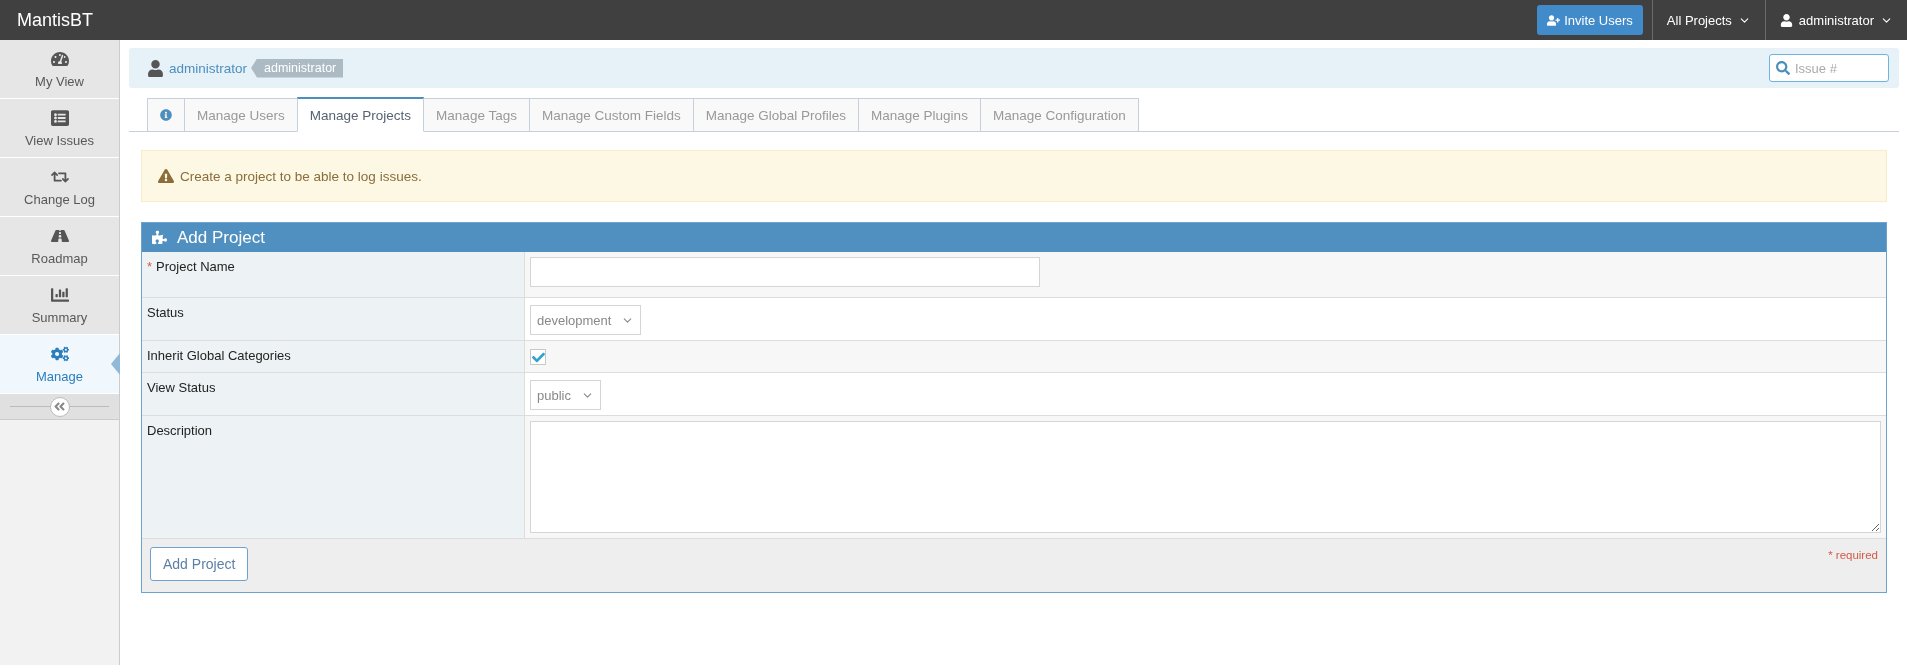  What do you see at coordinates (586, 320) in the screenshot?
I see `select-field: development` at bounding box center [586, 320].